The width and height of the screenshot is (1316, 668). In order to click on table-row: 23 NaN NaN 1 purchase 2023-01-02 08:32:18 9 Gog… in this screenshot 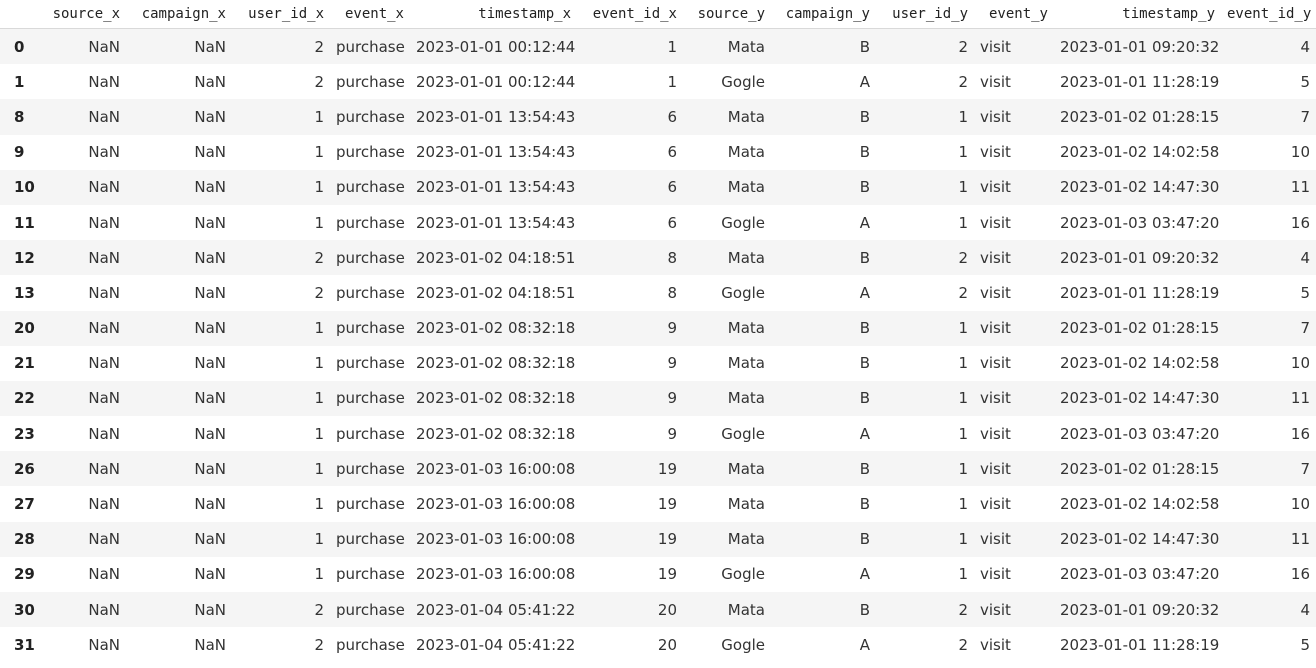, I will do `click(658, 434)`.